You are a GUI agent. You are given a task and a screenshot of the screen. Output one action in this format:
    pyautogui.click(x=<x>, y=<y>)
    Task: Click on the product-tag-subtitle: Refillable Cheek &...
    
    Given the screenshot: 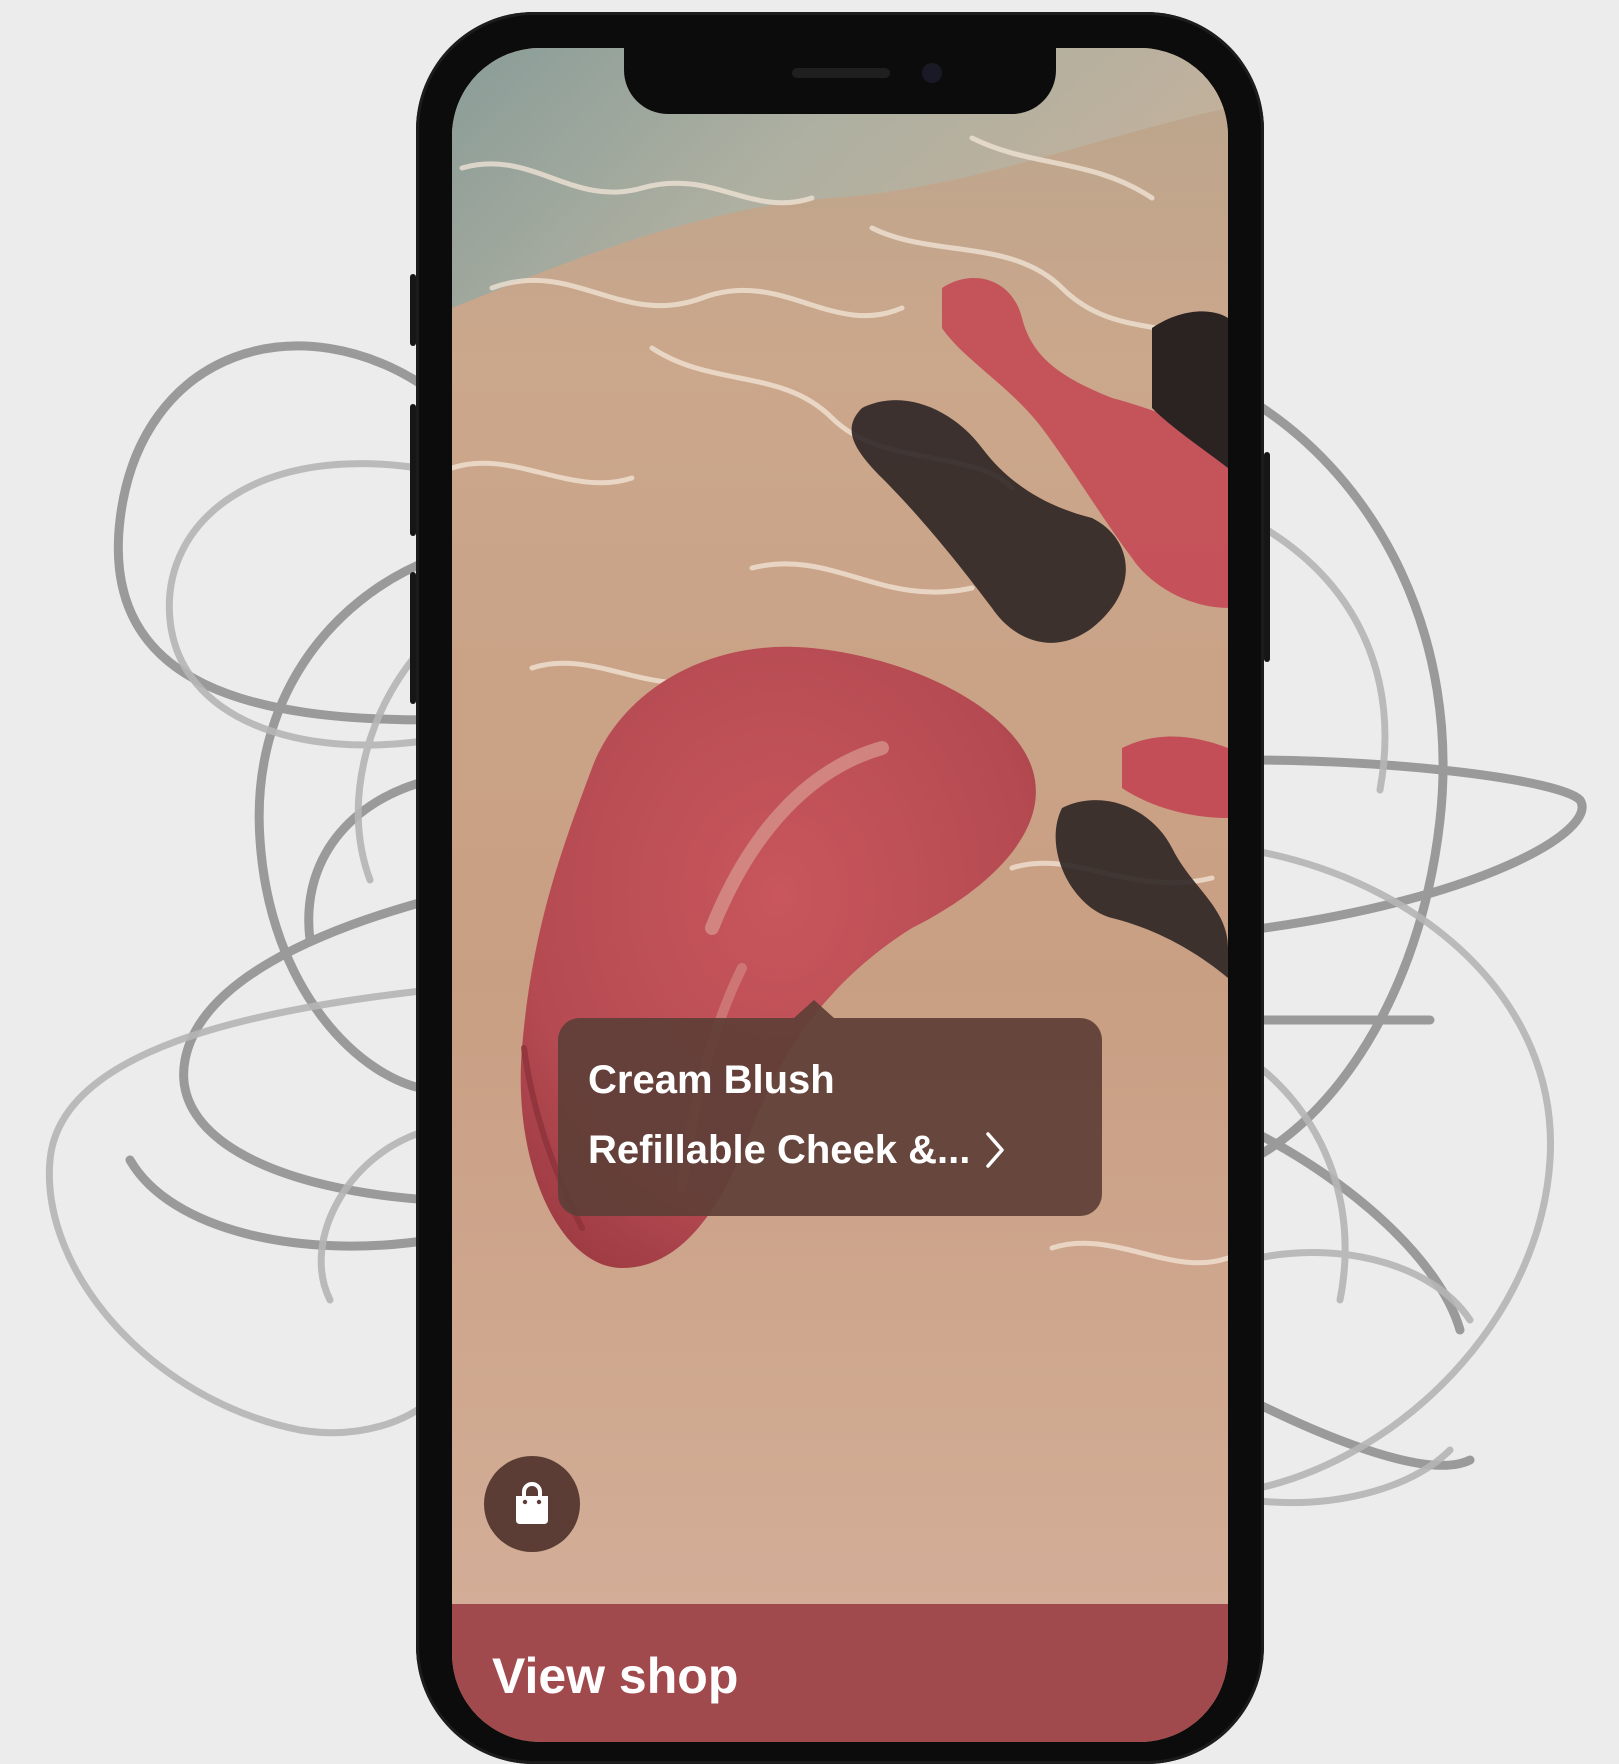 What is the action you would take?
    pyautogui.click(x=779, y=1150)
    